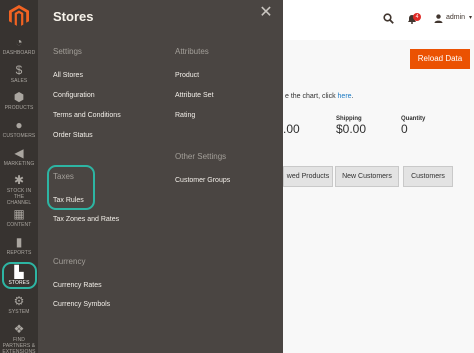 The width and height of the screenshot is (474, 353). Describe the element at coordinates (19, 197) in the screenshot. I see `nav-label: STOCK IN THE CHANNEL` at that location.